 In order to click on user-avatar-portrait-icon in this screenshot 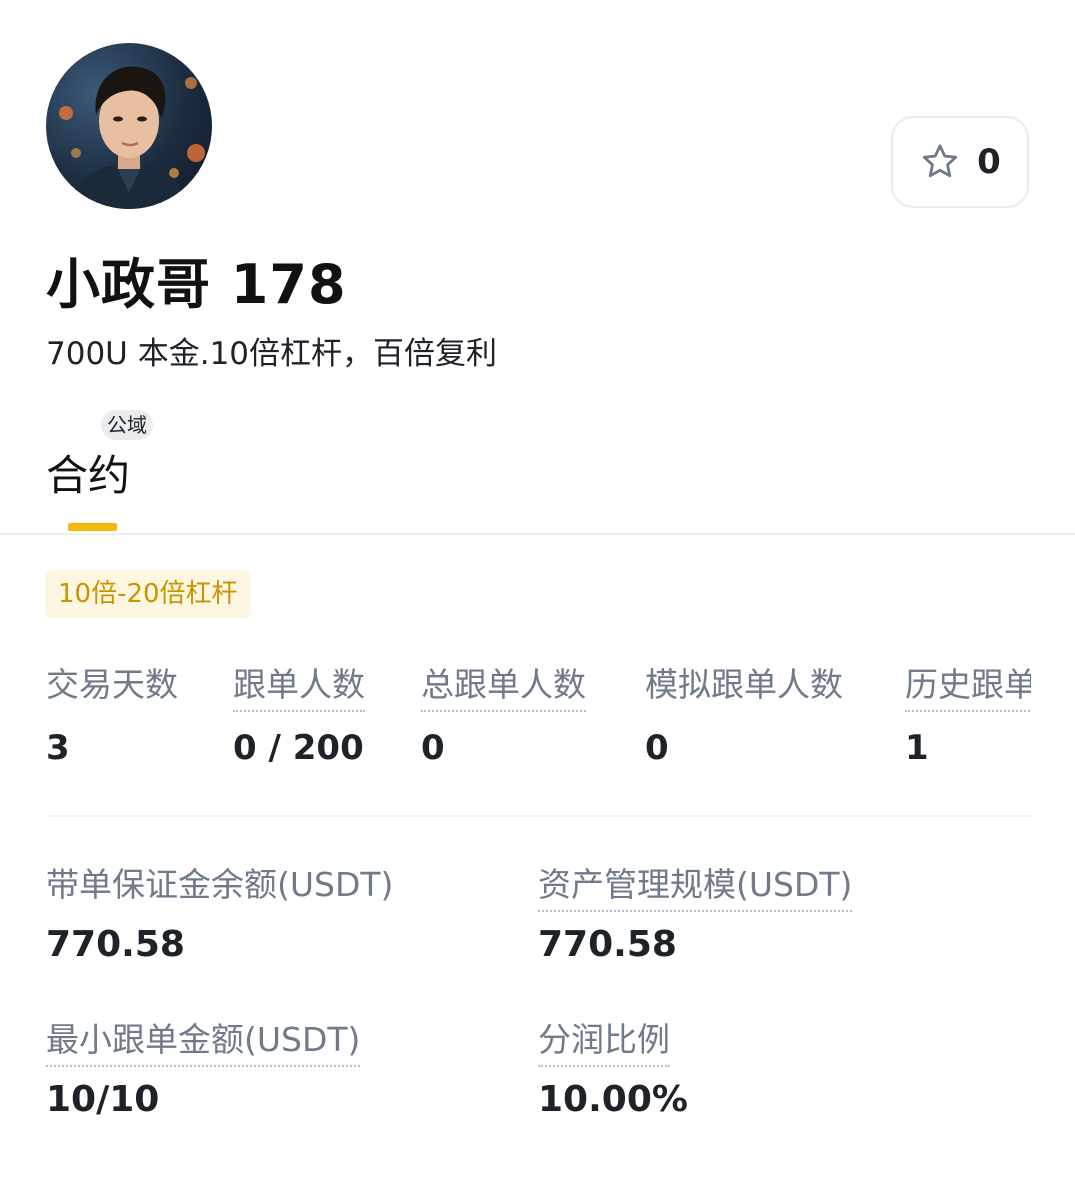, I will do `click(132, 137)`.